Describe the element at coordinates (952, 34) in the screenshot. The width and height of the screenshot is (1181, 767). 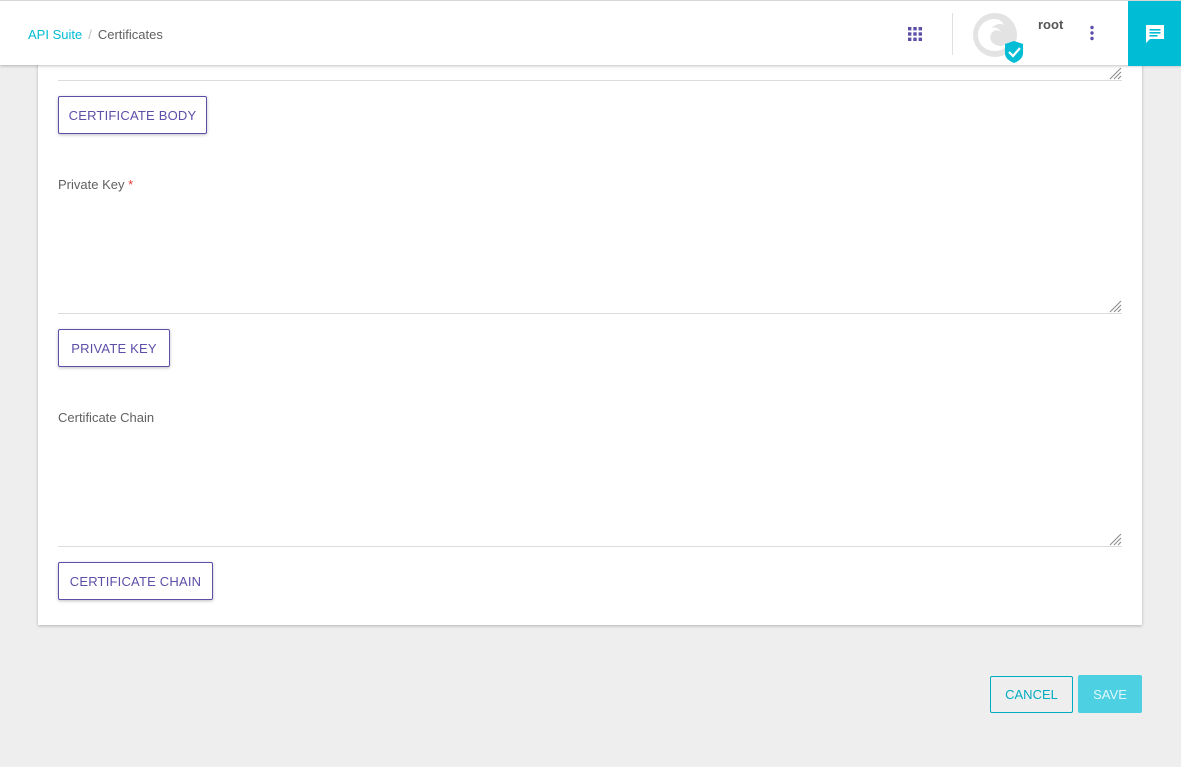
I see `header-divider` at that location.